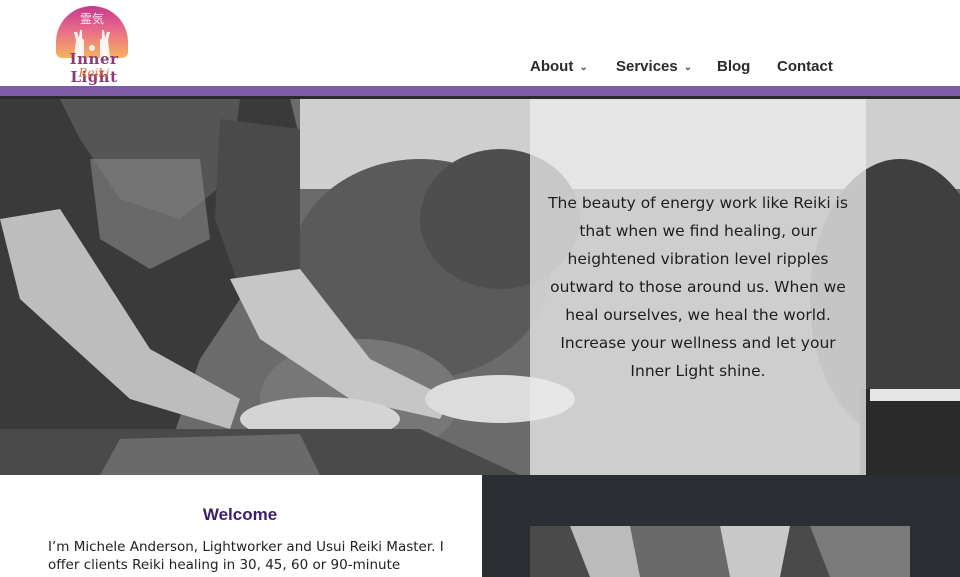  What do you see at coordinates (480, 68) in the screenshot?
I see `main-nav: About ⌄ Services ⌄ Blog Contact` at bounding box center [480, 68].